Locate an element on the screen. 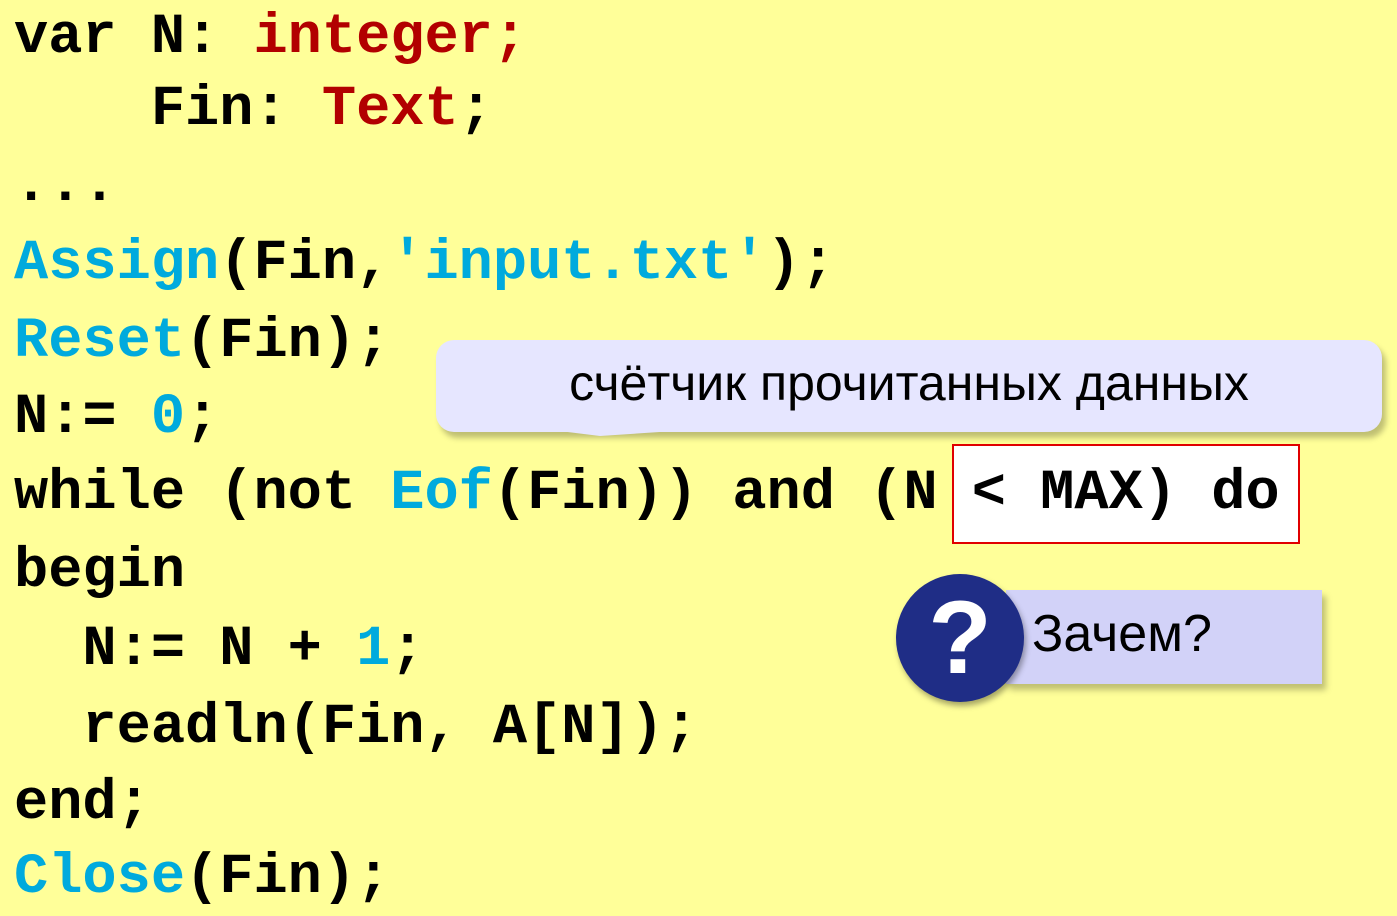 Image resolution: width=1397 pixels, height=916 pixels. code-line-12: Close(Fin); is located at coordinates (202, 878).